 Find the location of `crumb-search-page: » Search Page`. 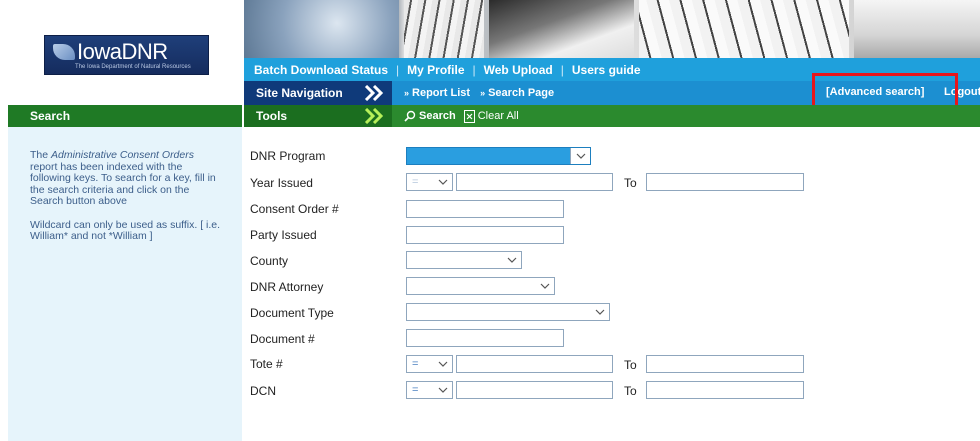

crumb-search-page: » Search Page is located at coordinates (517, 93).